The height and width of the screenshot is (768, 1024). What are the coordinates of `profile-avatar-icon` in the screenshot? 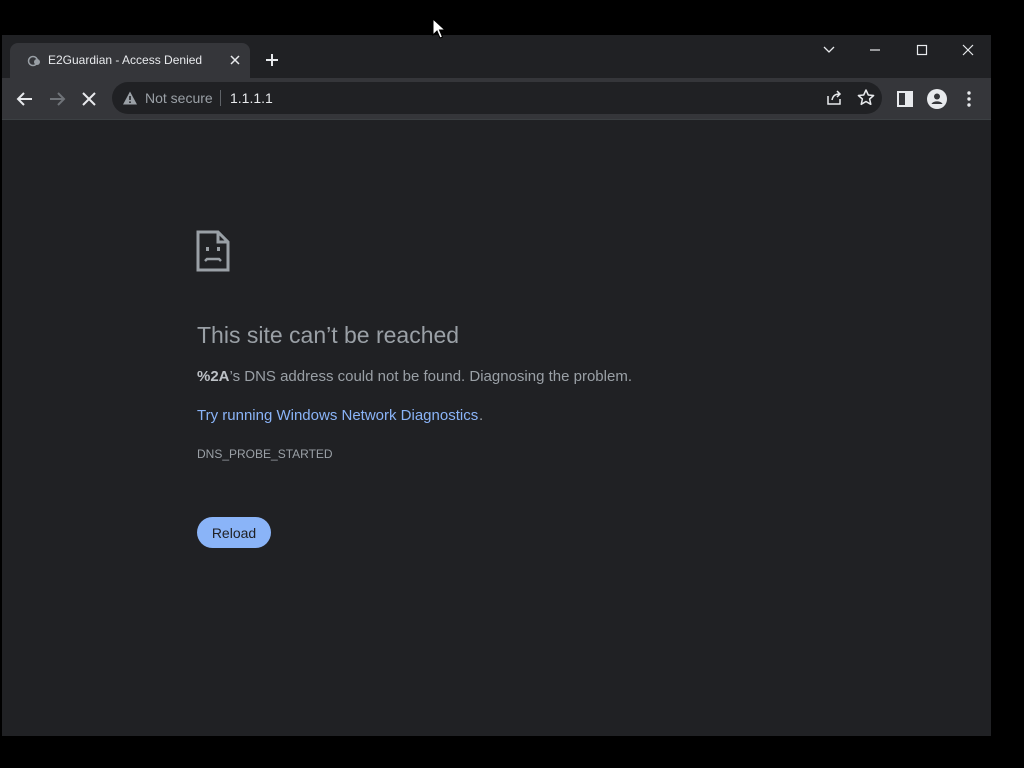 It's located at (937, 99).